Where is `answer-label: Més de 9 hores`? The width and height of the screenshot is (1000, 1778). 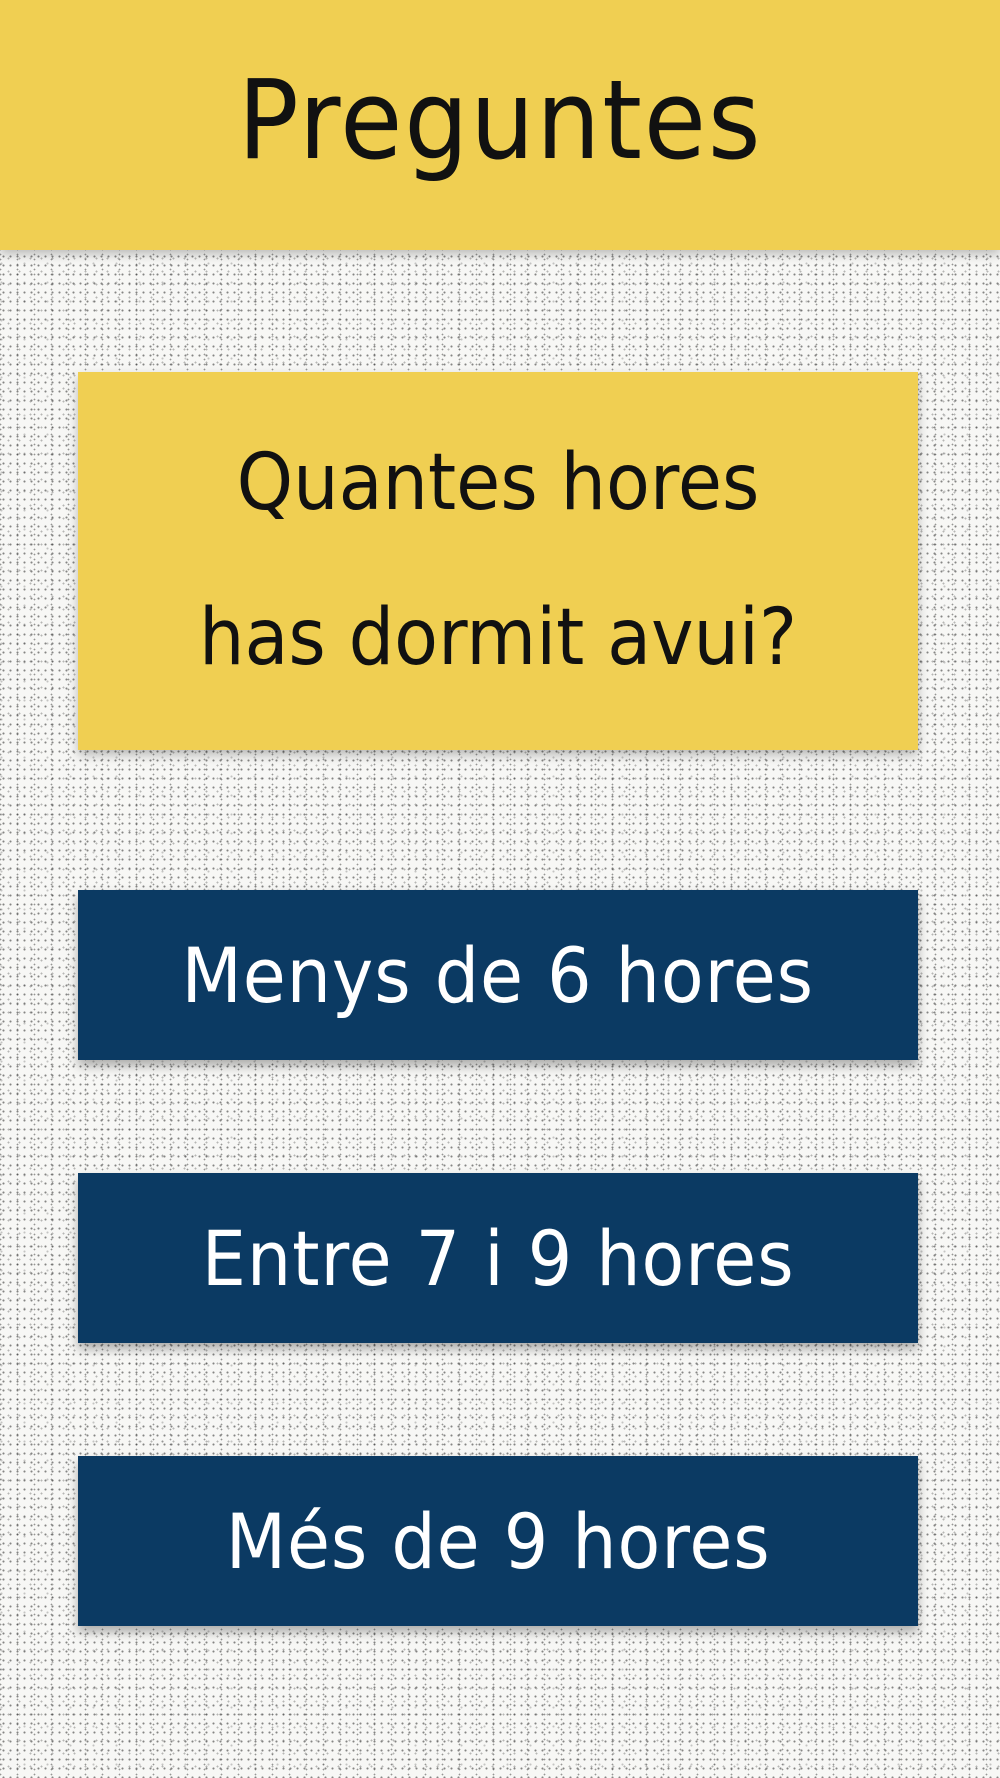
answer-label: Més de 9 hores is located at coordinates (498, 1541).